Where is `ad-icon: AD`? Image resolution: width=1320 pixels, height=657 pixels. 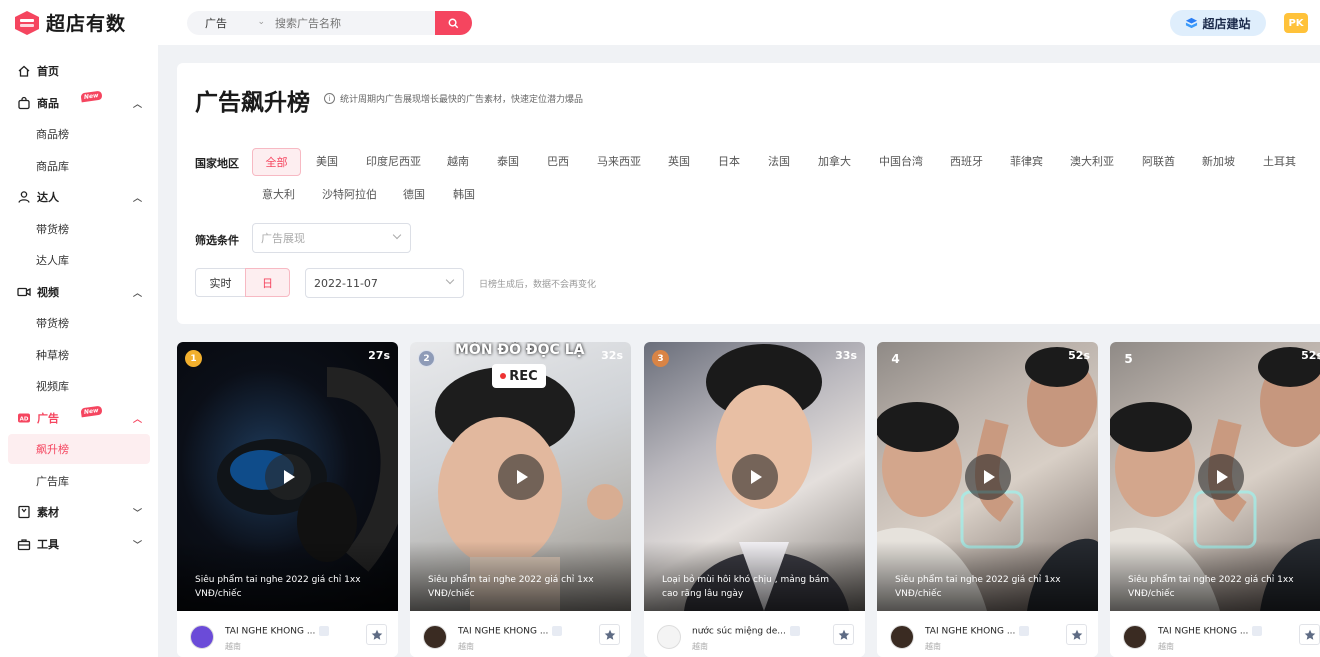 ad-icon: AD is located at coordinates (24, 418).